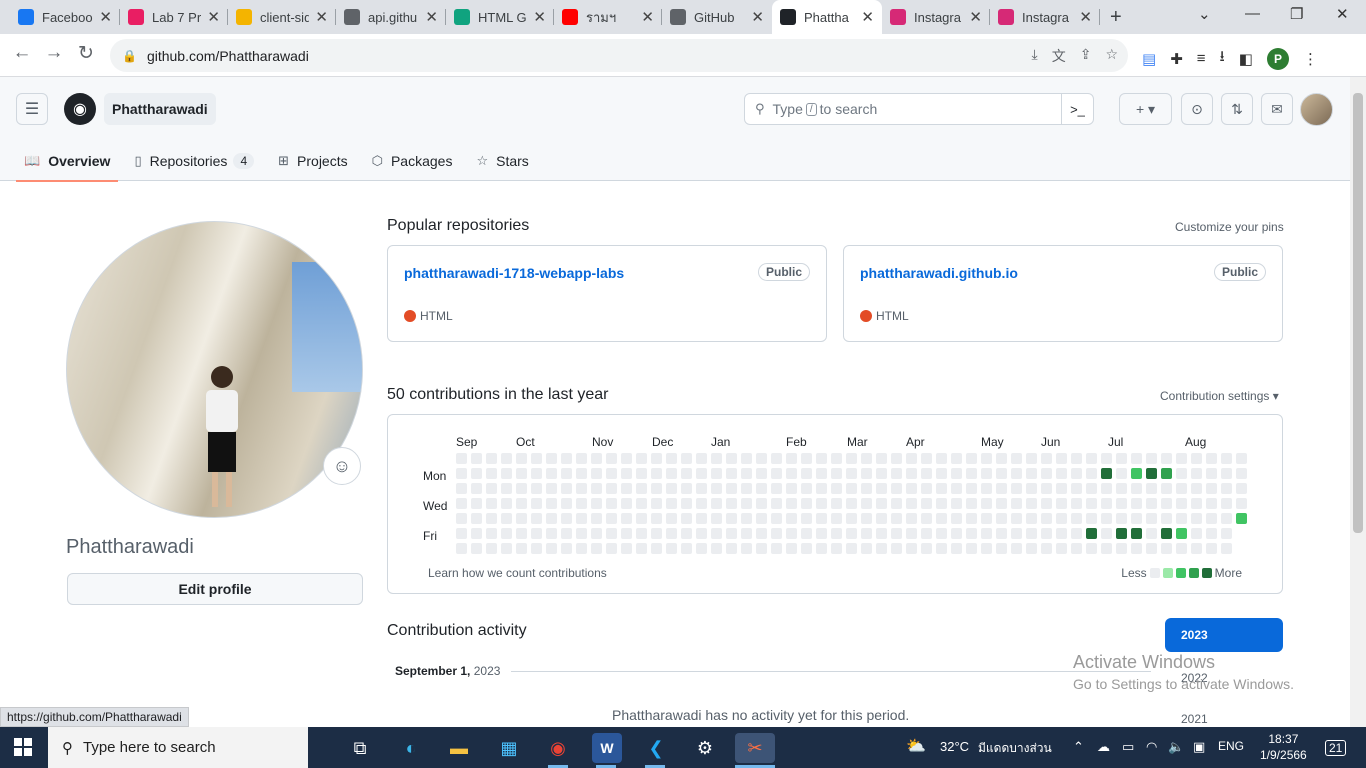 The width and height of the screenshot is (1366, 768). Describe the element at coordinates (32, 109) in the screenshot. I see `hamburger-menu-icon: ☰` at that location.